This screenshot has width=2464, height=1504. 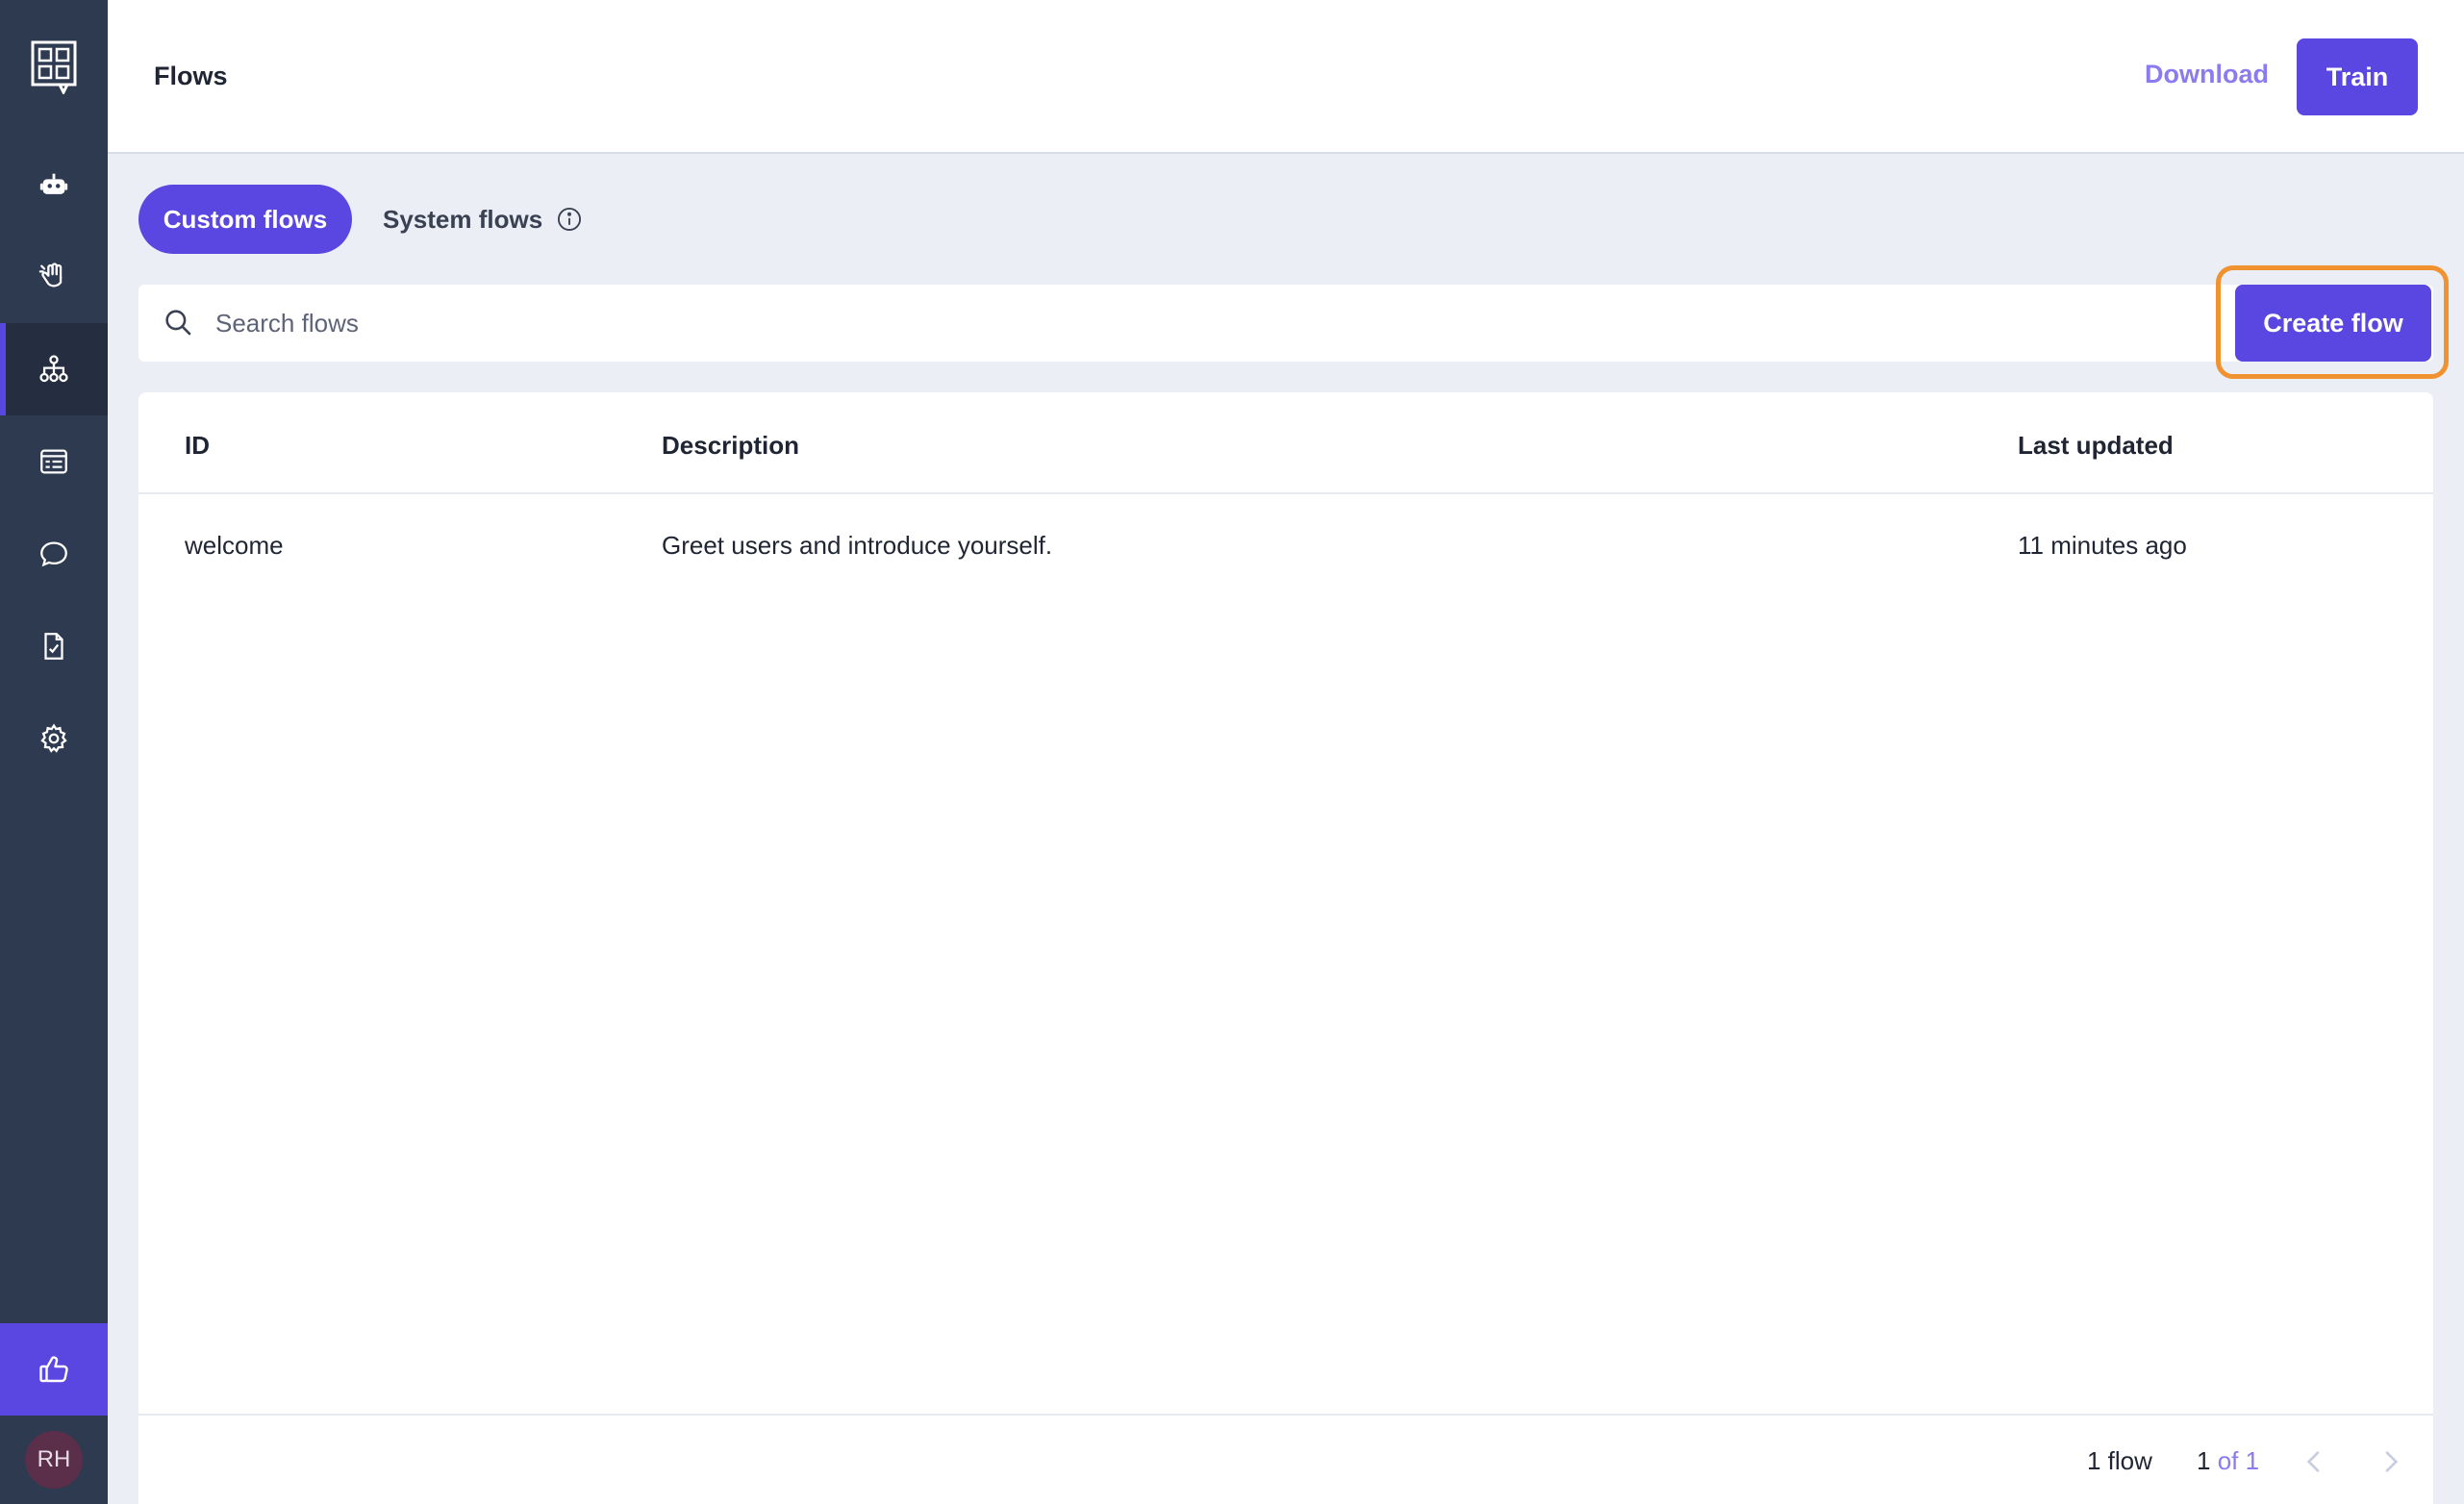 I want to click on sidebar-item-flows, so click(x=54, y=369).